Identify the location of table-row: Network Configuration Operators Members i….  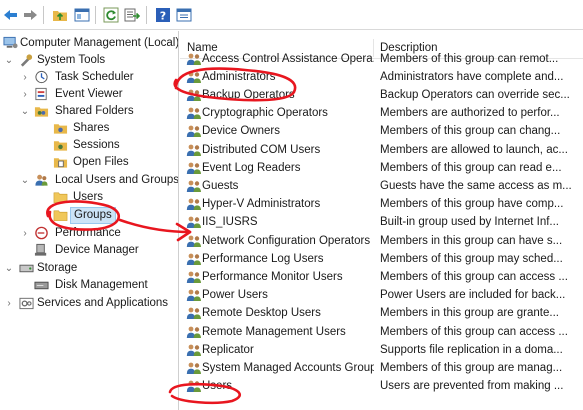
(381, 241).